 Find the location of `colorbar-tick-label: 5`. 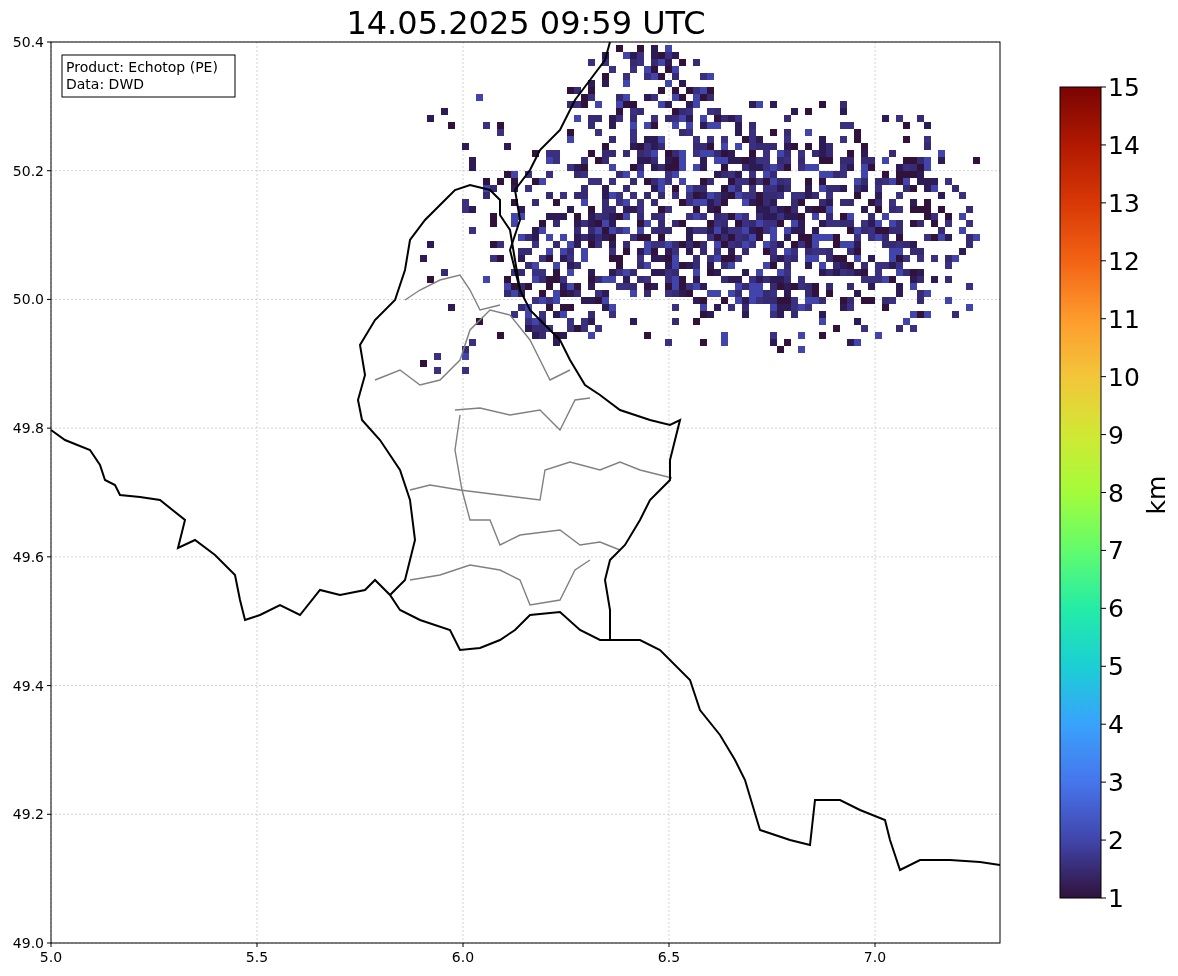

colorbar-tick-label: 5 is located at coordinates (1116, 667).